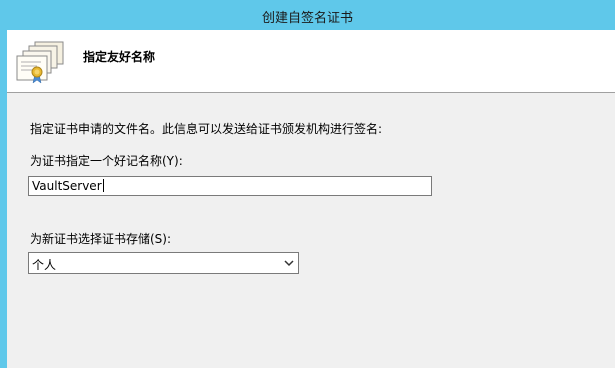  Describe the element at coordinates (230, 186) in the screenshot. I see `friendly-name-input: VaultServer` at that location.